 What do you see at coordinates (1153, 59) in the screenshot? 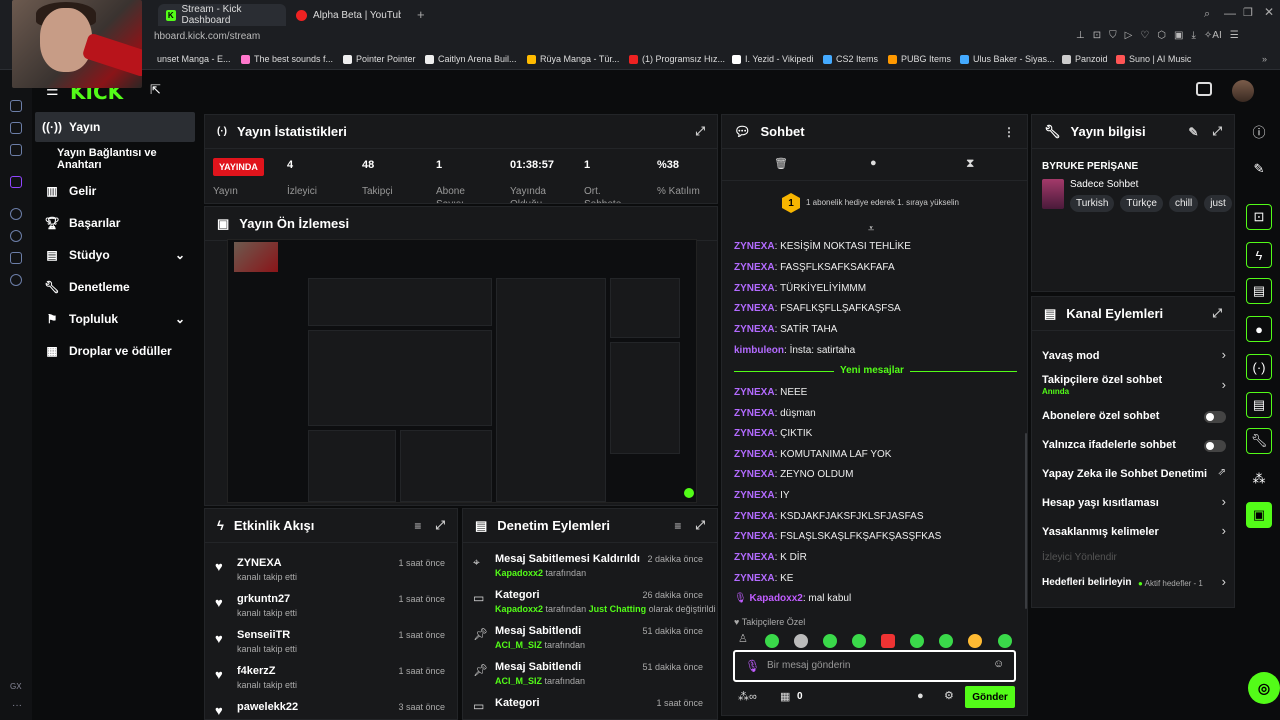
I see `bookmark-item: Suno | AI Music` at bounding box center [1153, 59].